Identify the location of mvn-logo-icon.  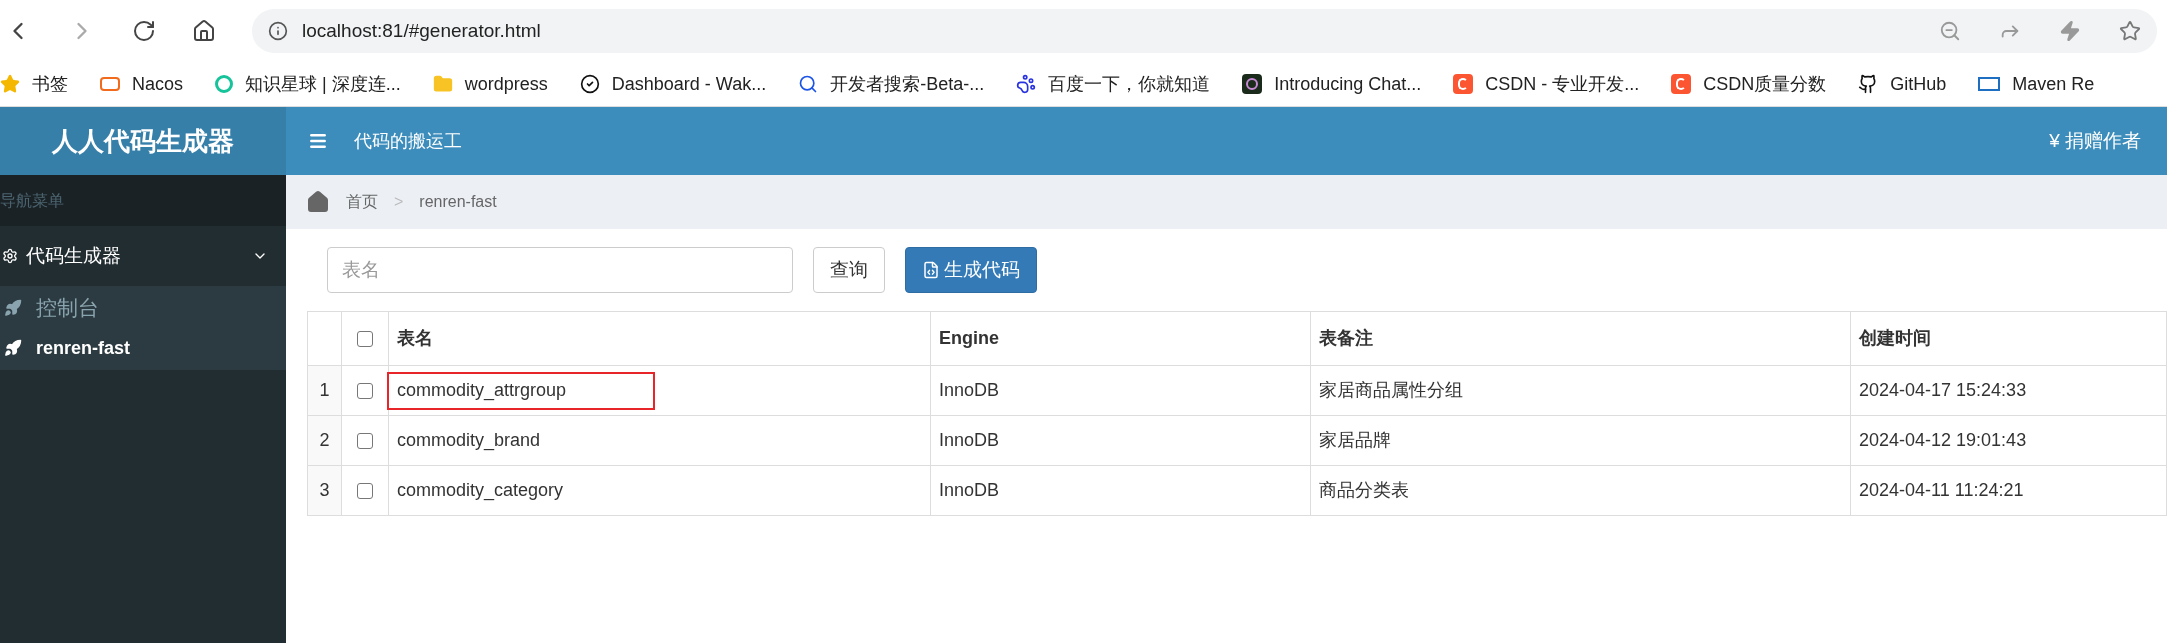
(1989, 84).